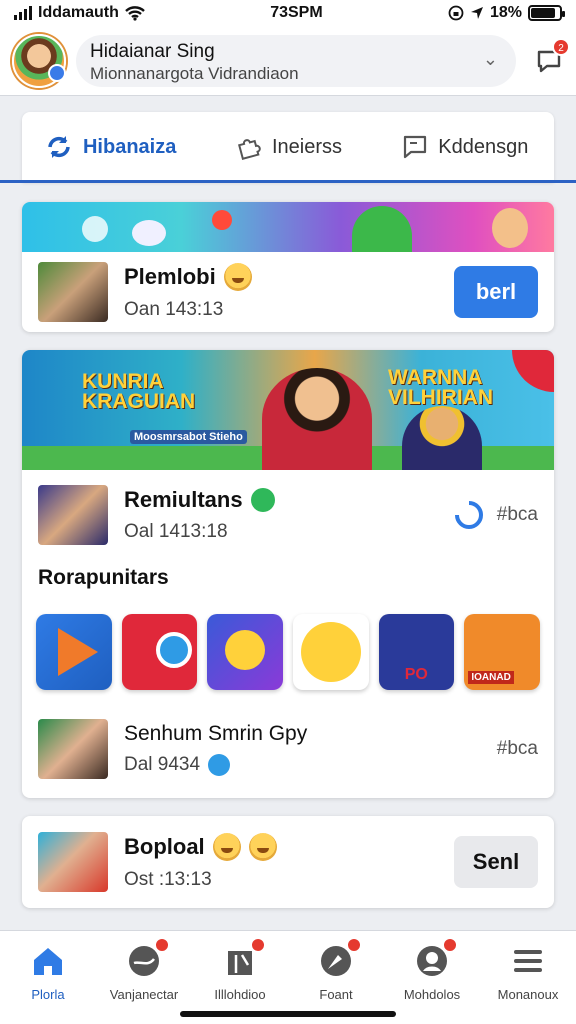 The height and width of the screenshot is (1024, 576). What do you see at coordinates (48, 983) in the screenshot?
I see `nav-home: Plorla` at bounding box center [48, 983].